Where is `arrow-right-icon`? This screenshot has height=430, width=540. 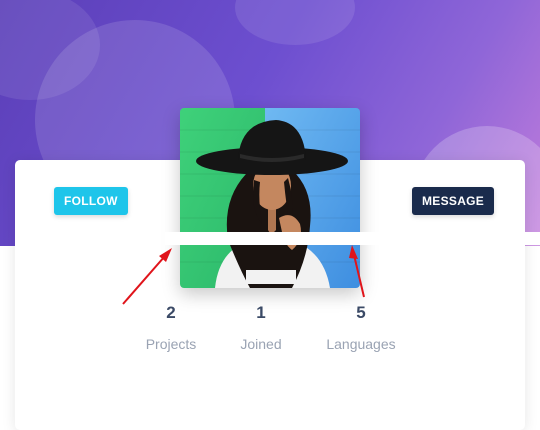 arrow-right-icon is located at coordinates (359, 276).